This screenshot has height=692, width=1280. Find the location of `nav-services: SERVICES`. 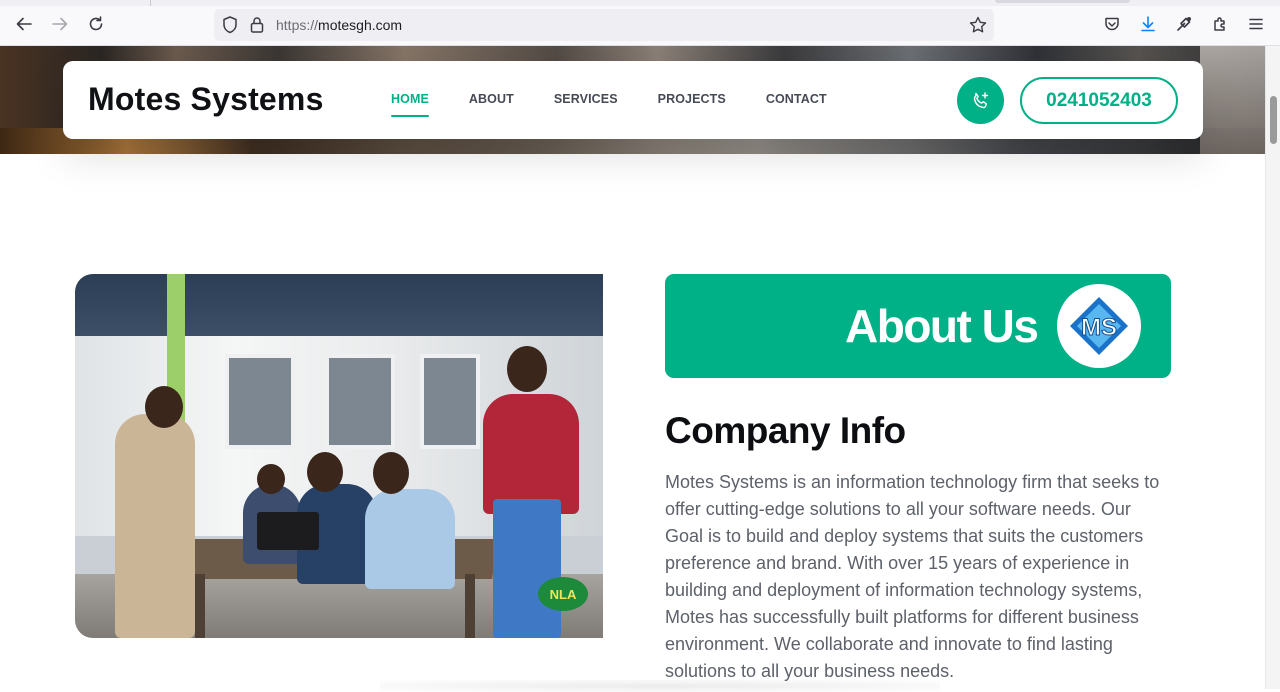

nav-services: SERVICES is located at coordinates (586, 99).